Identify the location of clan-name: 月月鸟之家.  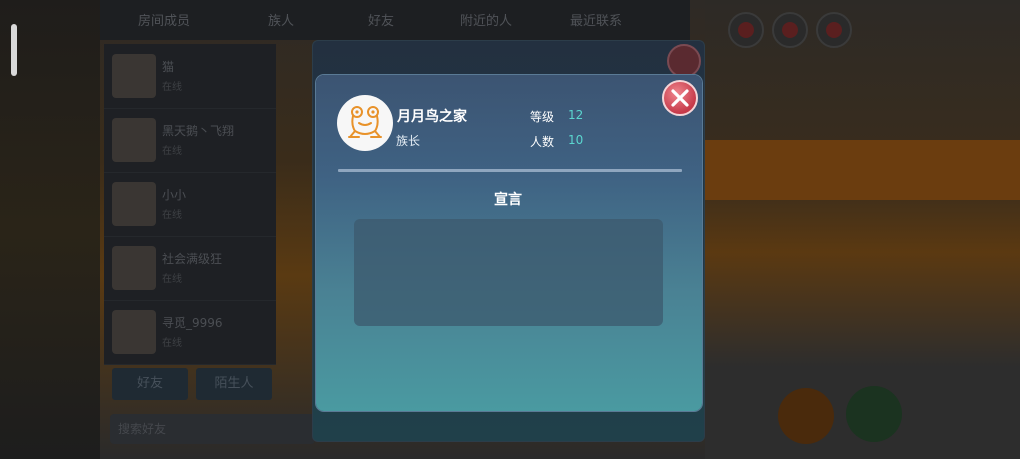
(432, 117).